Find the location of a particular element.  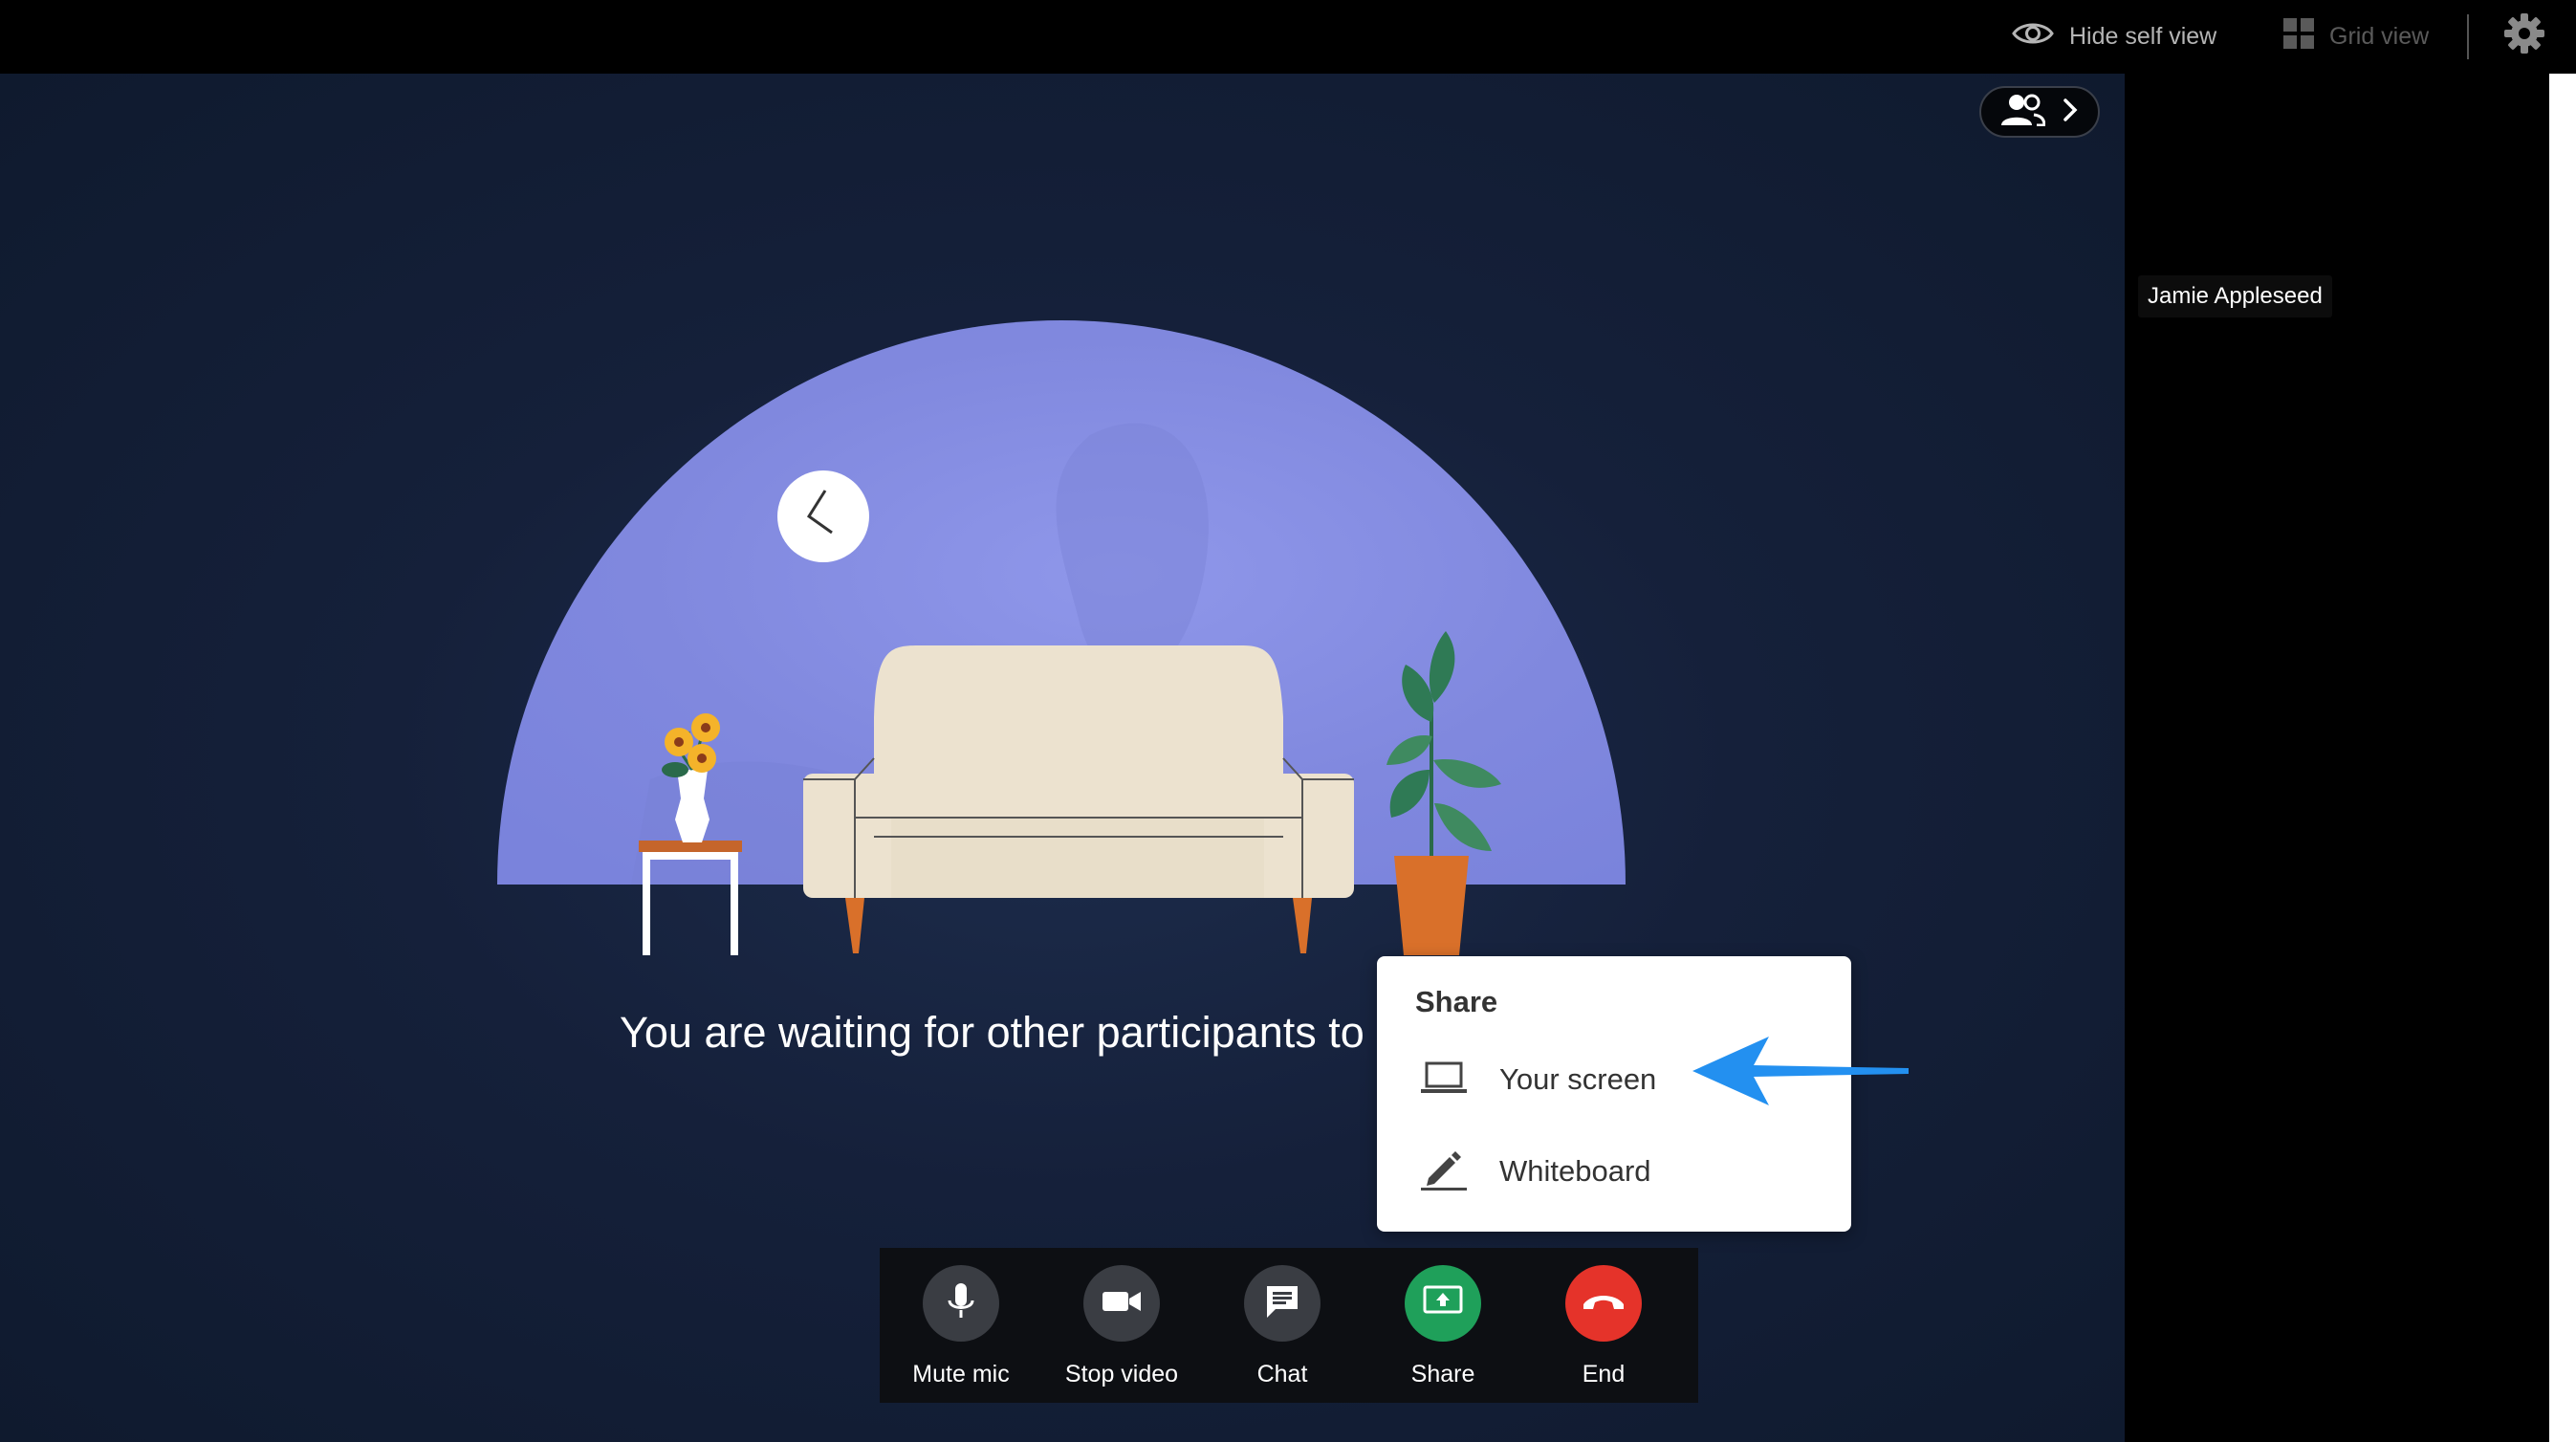

settings-button is located at coordinates (2524, 37).